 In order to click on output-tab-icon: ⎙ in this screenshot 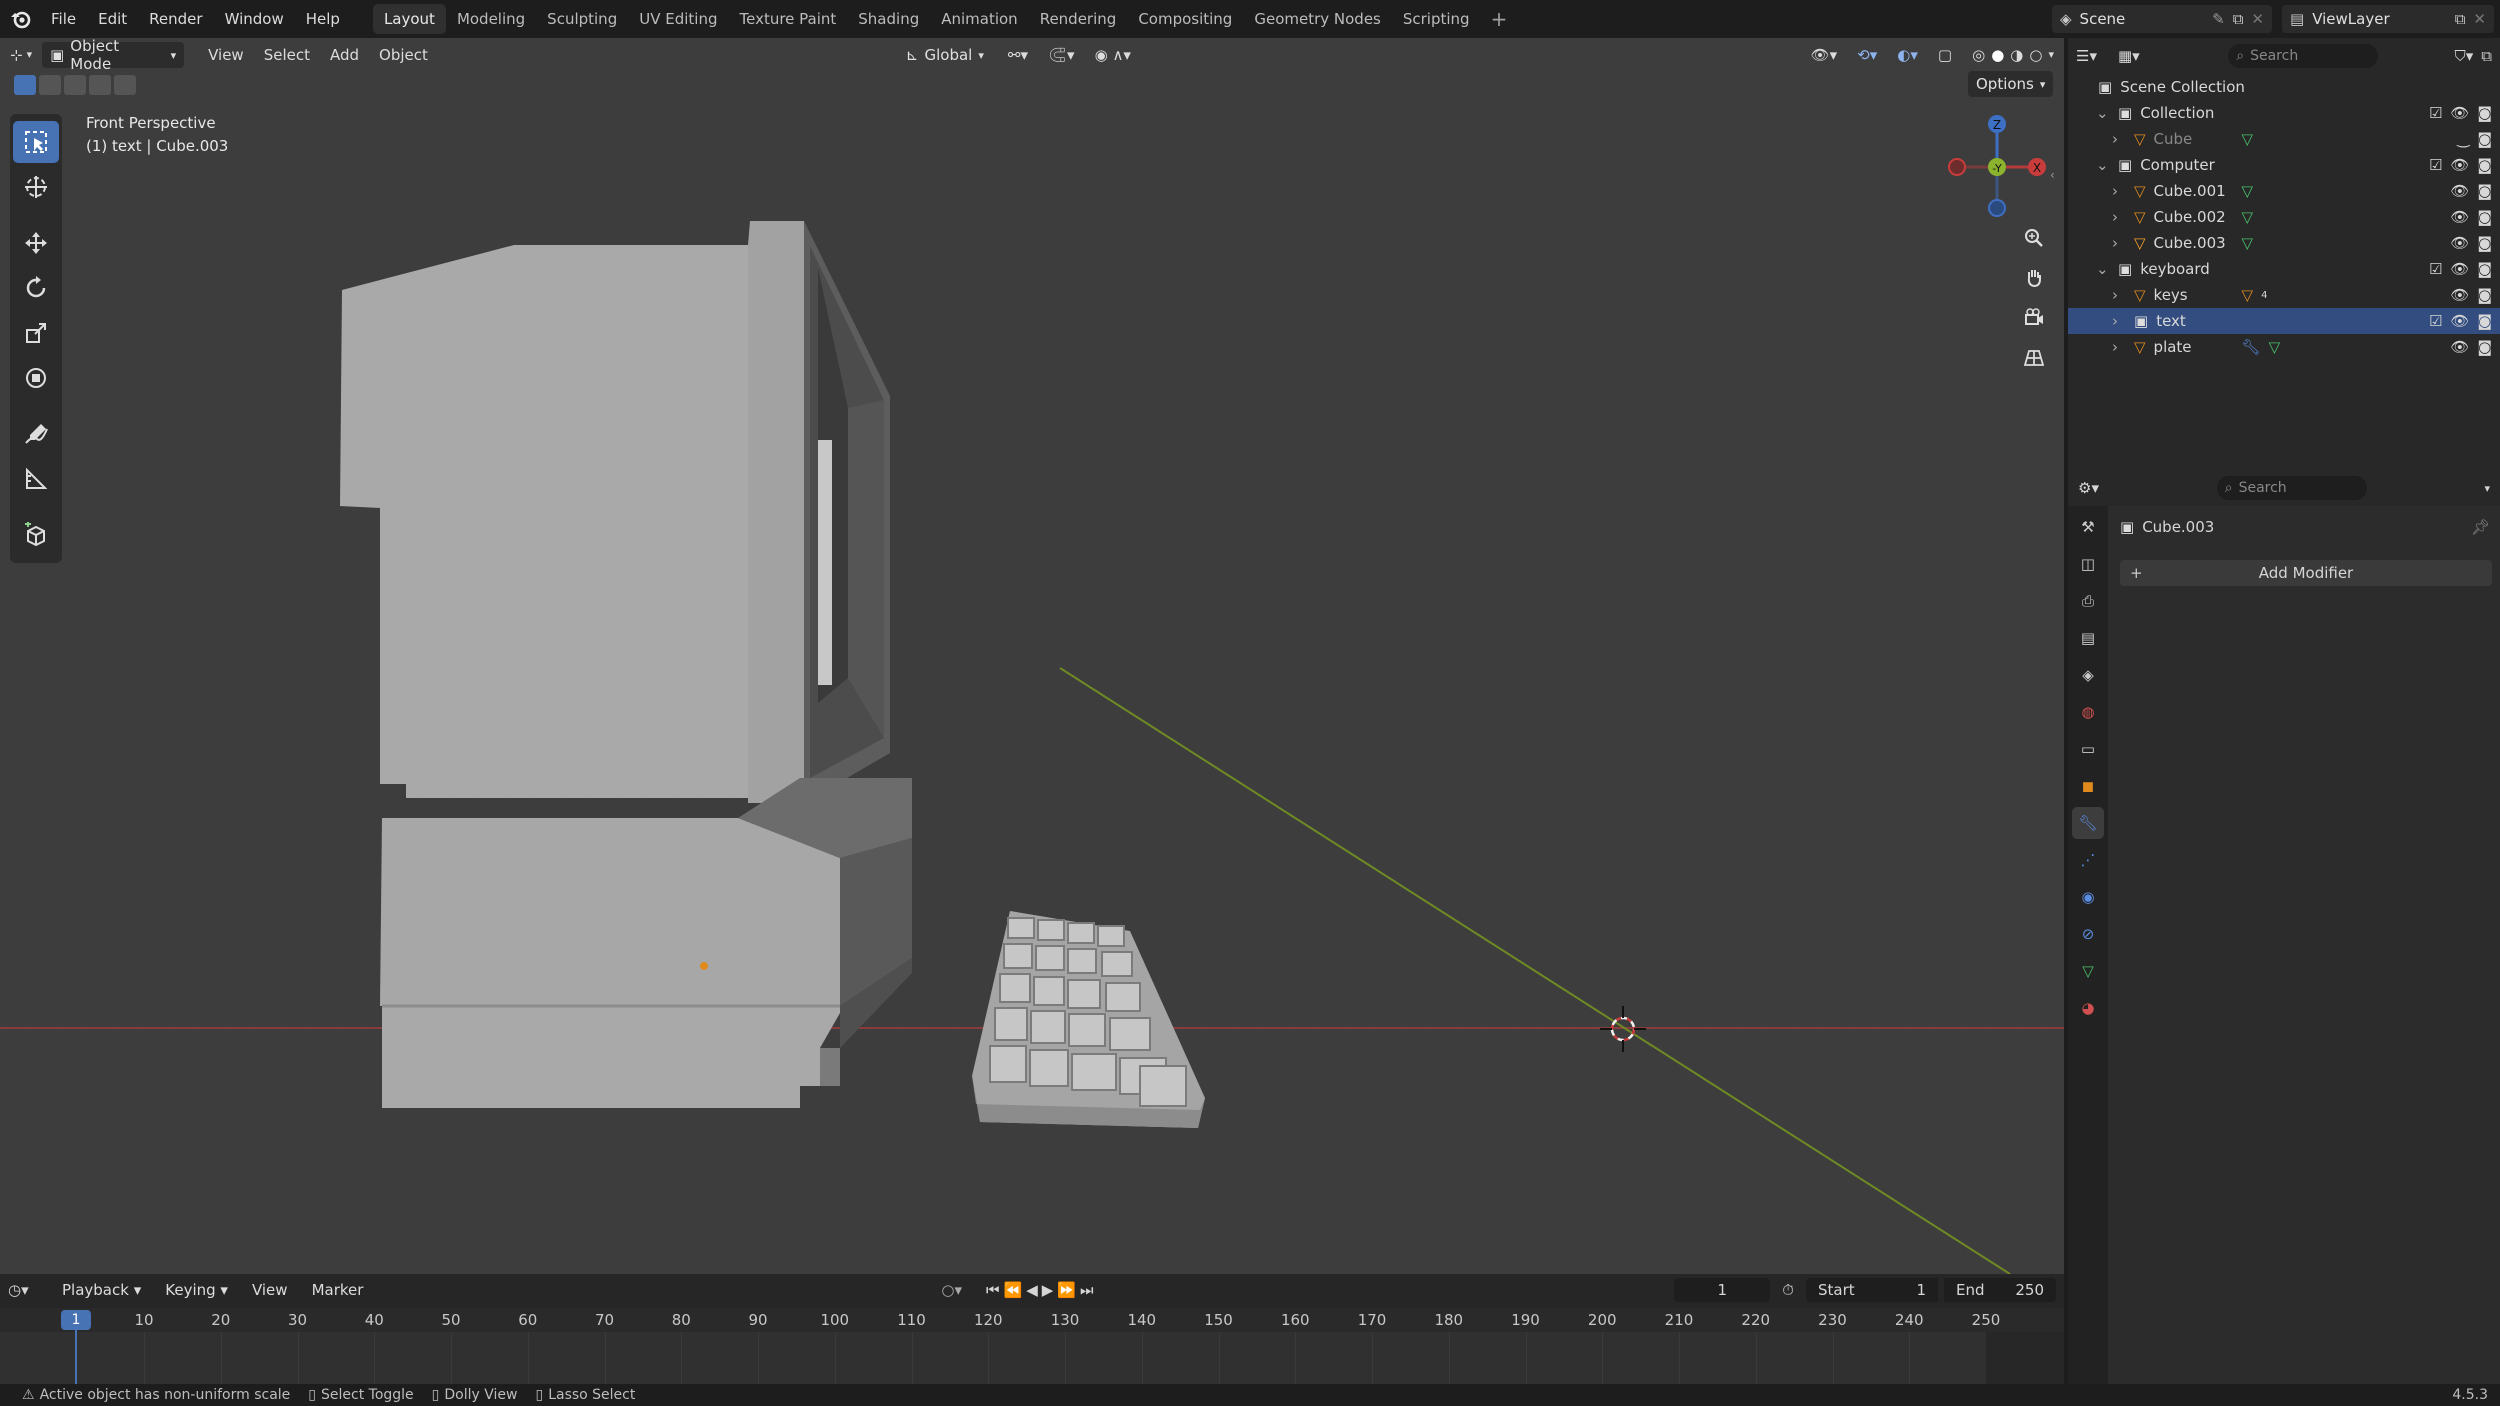, I will do `click(2088, 601)`.